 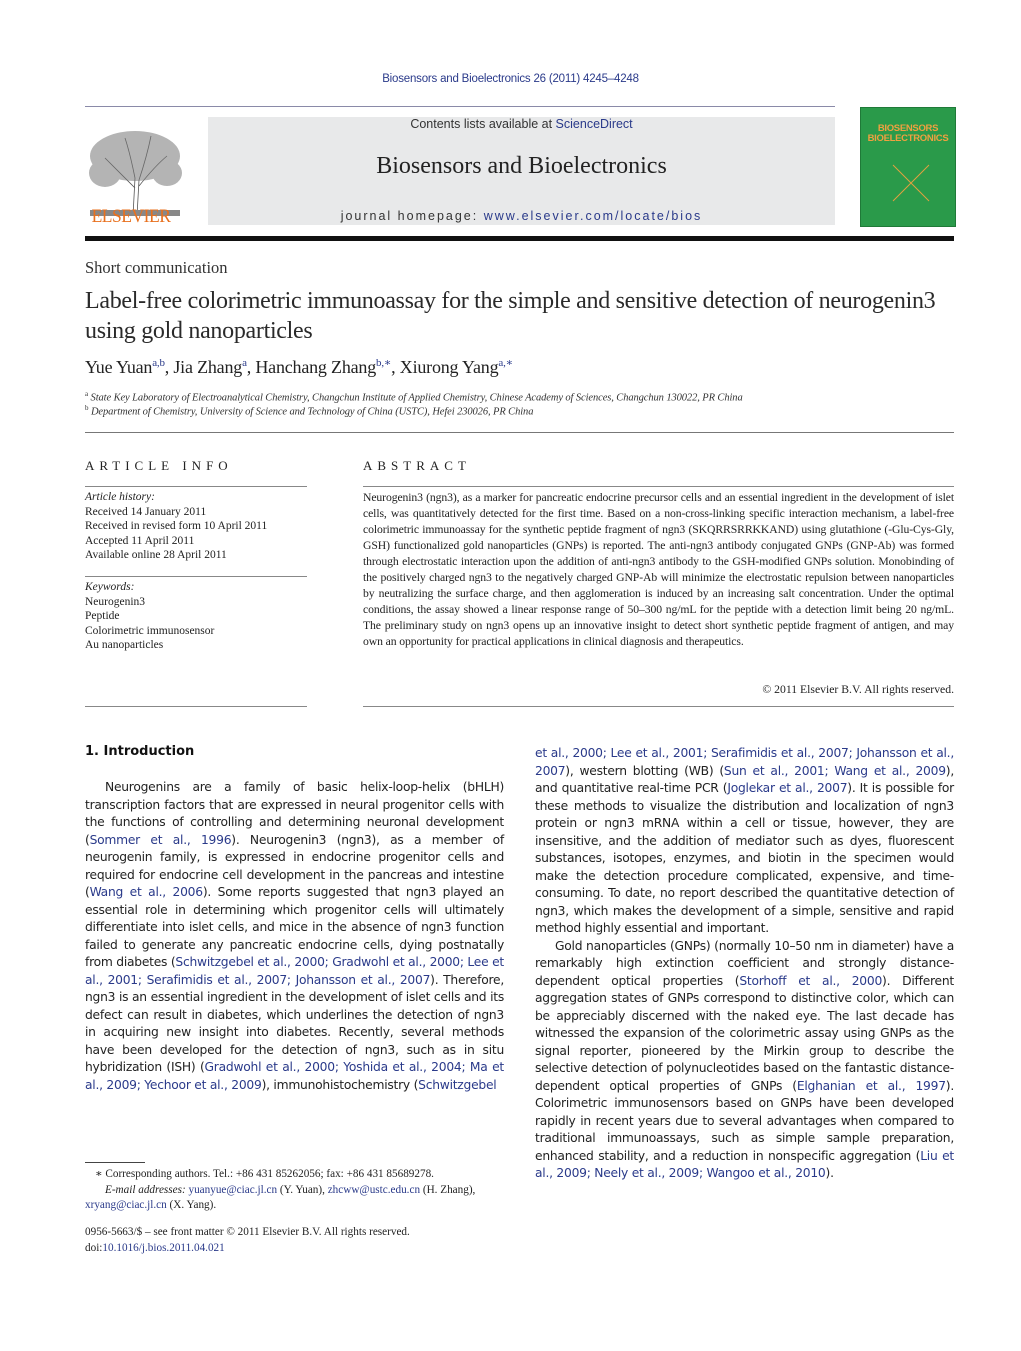 What do you see at coordinates (115, 601) in the screenshot?
I see `keyword-item: Neurogenin3` at bounding box center [115, 601].